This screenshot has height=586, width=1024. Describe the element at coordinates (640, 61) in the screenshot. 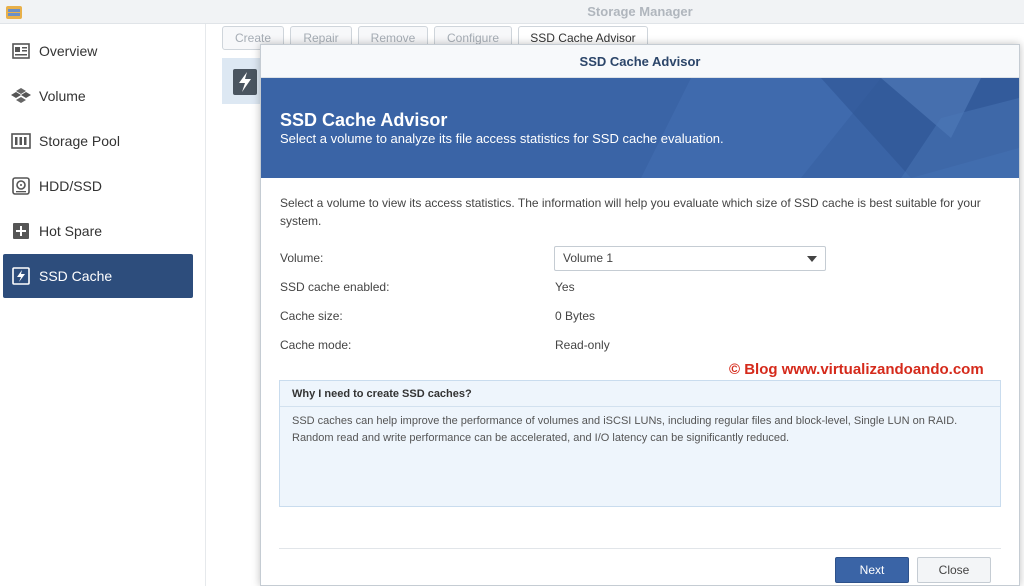

I see `dialog-title: SSD Cache Advisor` at that location.